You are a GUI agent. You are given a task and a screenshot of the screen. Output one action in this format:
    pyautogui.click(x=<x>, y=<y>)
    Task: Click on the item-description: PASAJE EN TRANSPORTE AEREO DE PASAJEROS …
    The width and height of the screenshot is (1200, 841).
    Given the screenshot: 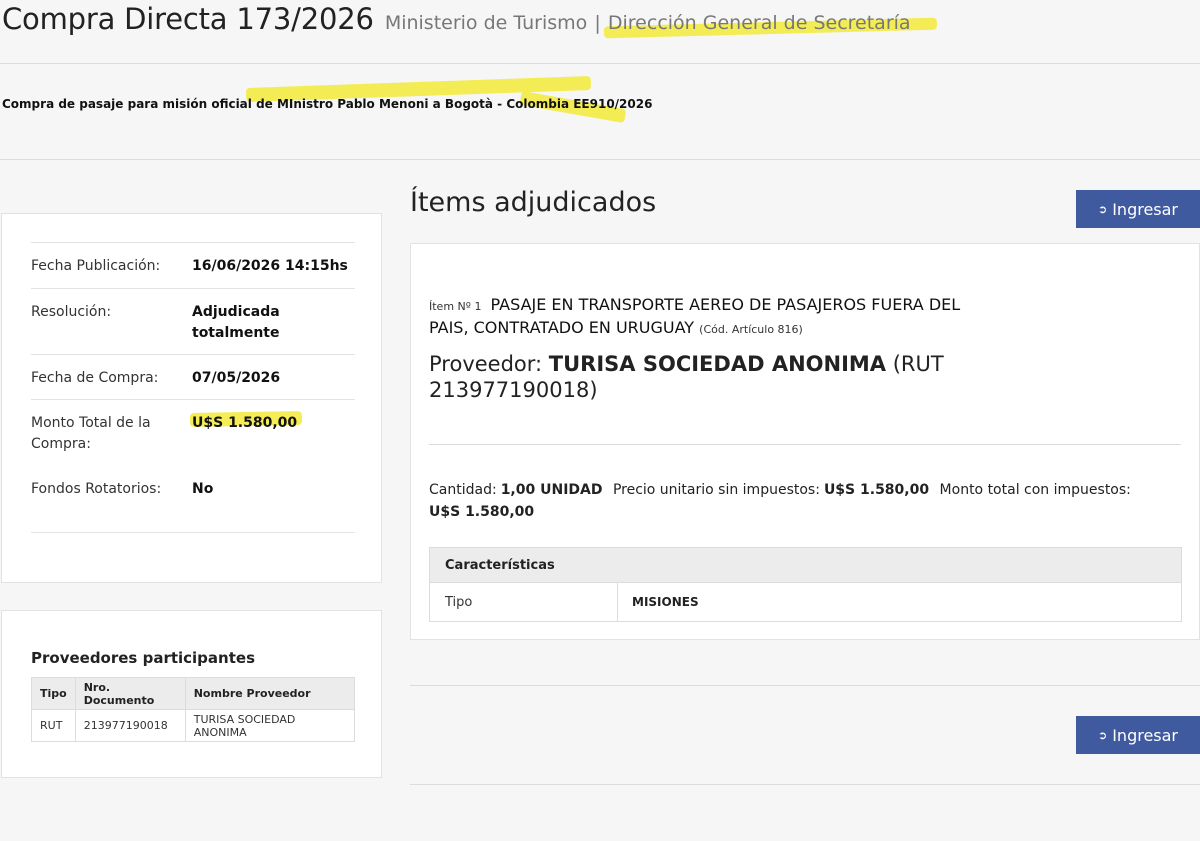 What is the action you would take?
    pyautogui.click(x=695, y=316)
    